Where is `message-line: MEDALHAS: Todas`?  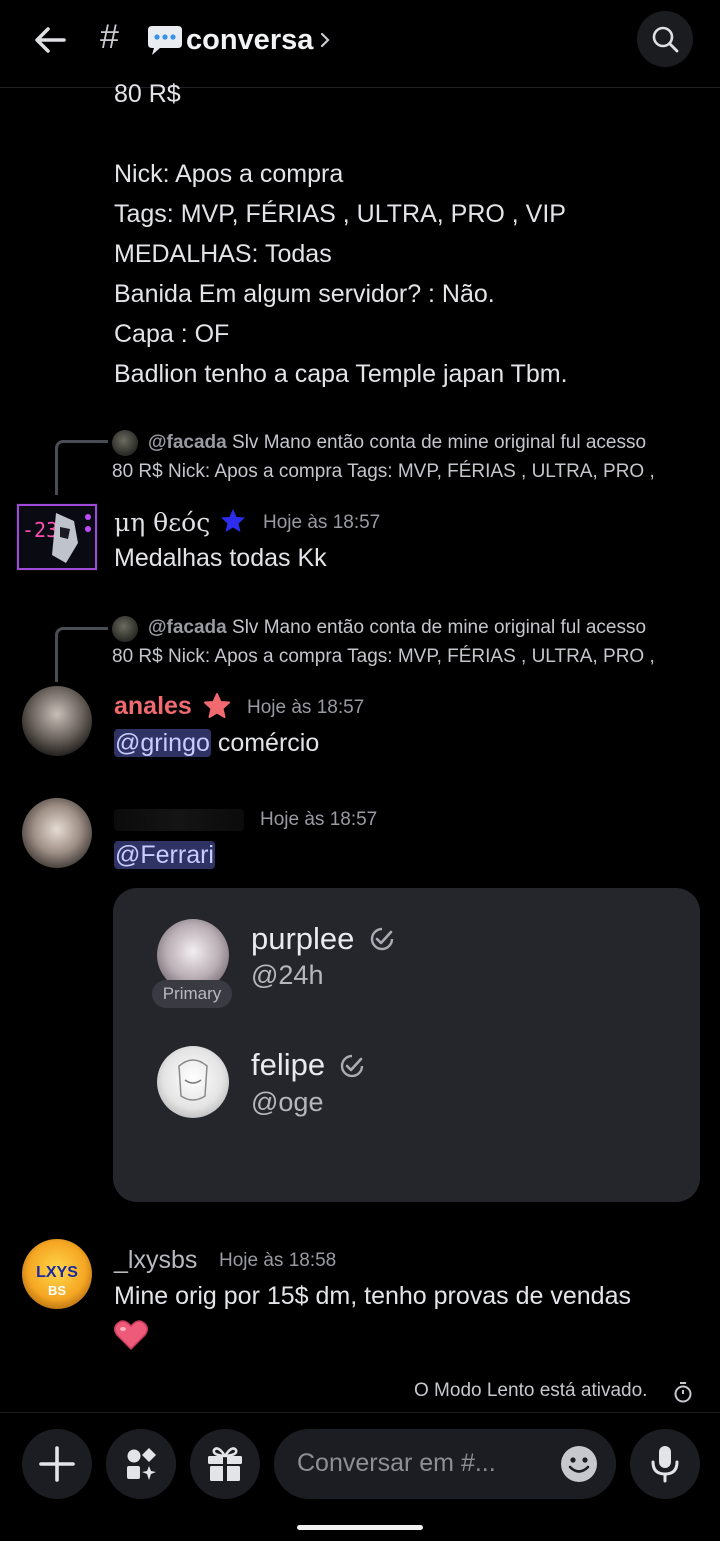
message-line: MEDALHAS: Todas is located at coordinates (223, 254).